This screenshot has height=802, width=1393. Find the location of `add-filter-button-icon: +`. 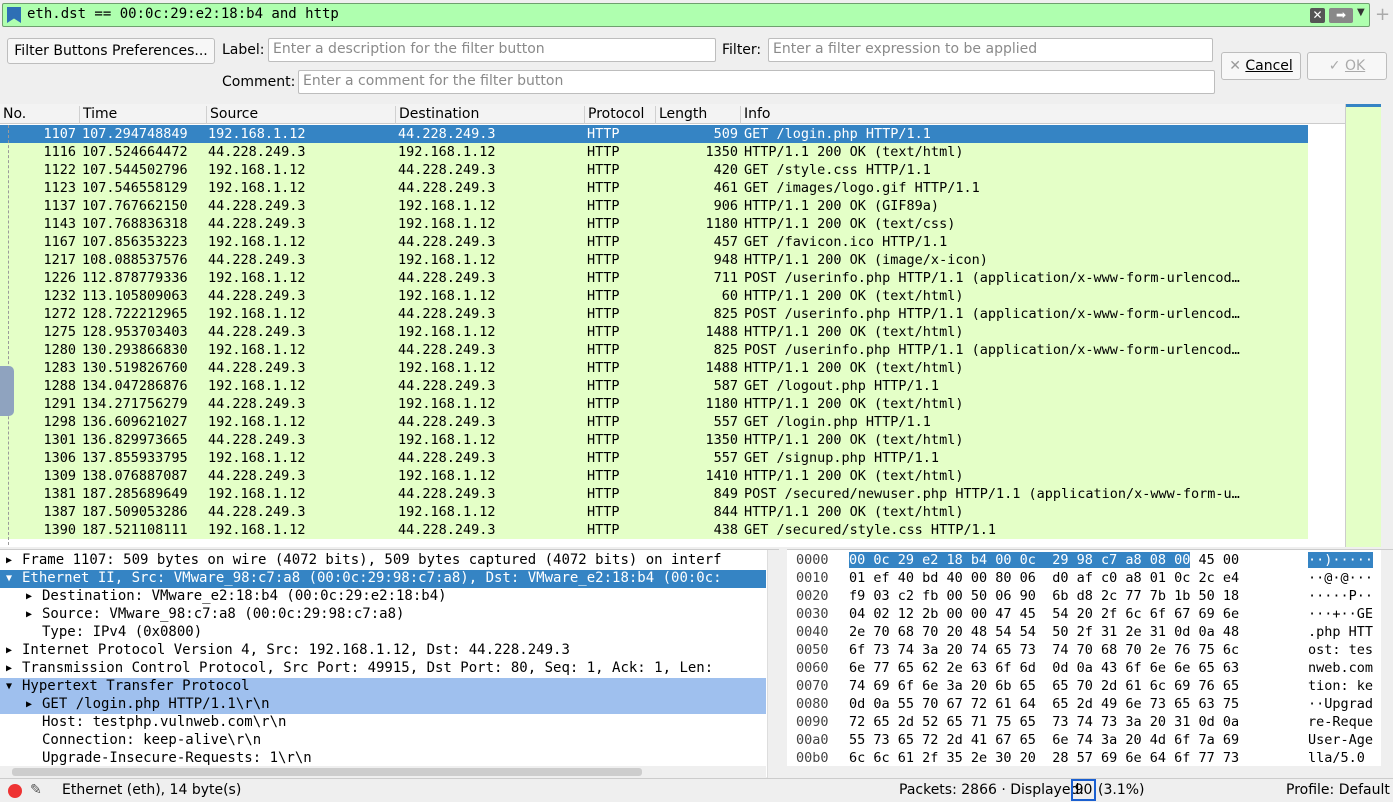

add-filter-button-icon: + is located at coordinates (1382, 14).